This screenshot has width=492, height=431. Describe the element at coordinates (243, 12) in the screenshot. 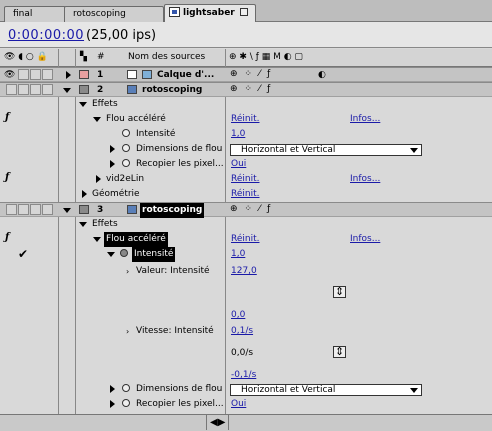

I see `close-tab-icon` at that location.